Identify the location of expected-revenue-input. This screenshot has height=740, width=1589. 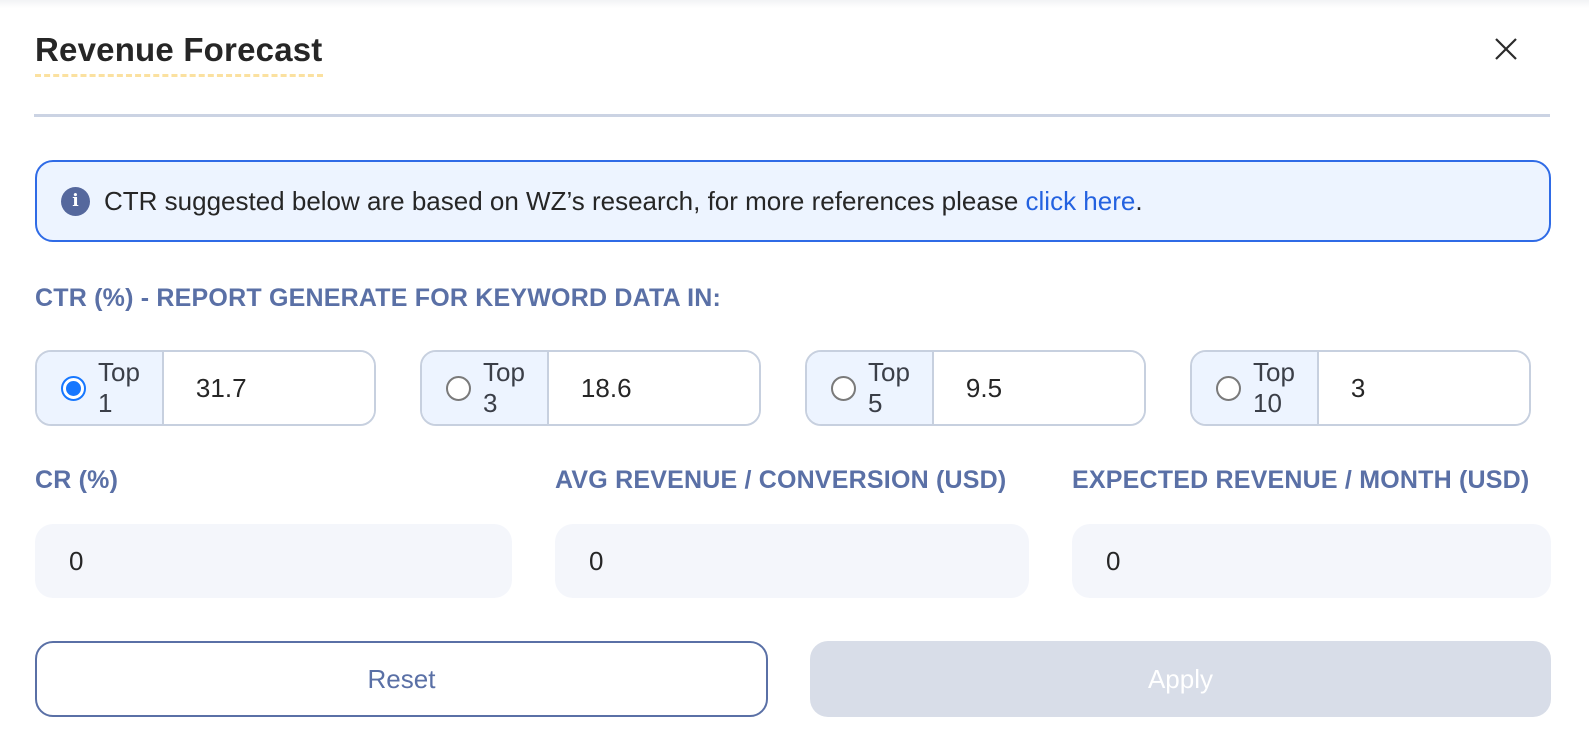
(1311, 561).